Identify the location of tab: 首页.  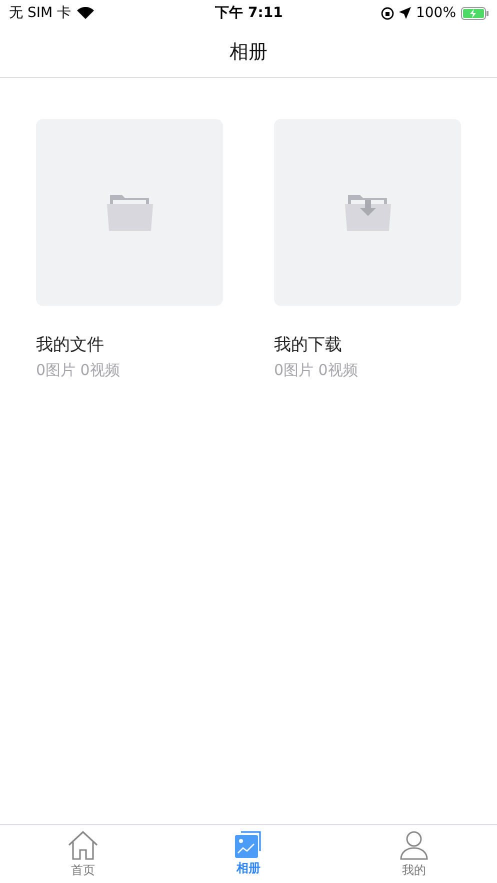
(83, 854).